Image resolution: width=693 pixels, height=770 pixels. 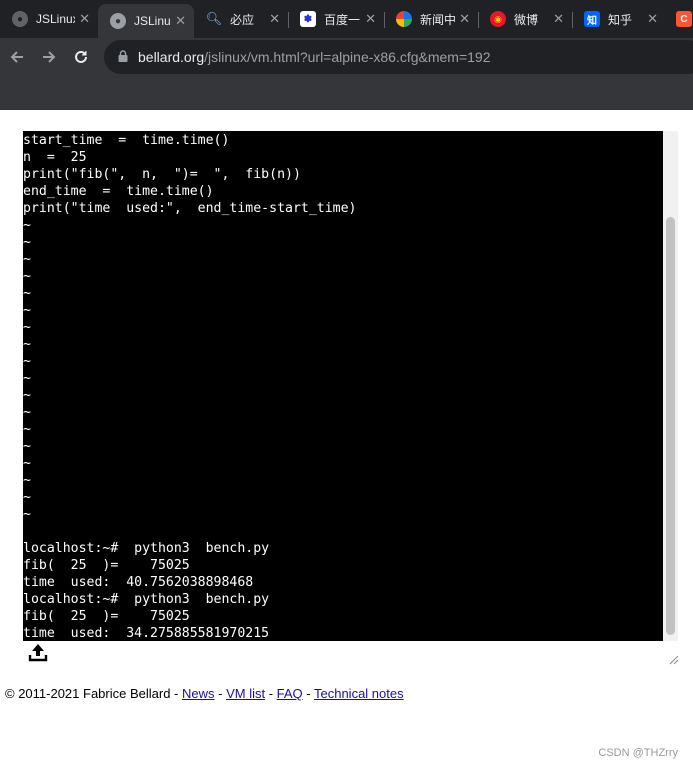 What do you see at coordinates (162, 174) in the screenshot?
I see `terminal-line: print("fib(", n, ")= ", fib(n))` at bounding box center [162, 174].